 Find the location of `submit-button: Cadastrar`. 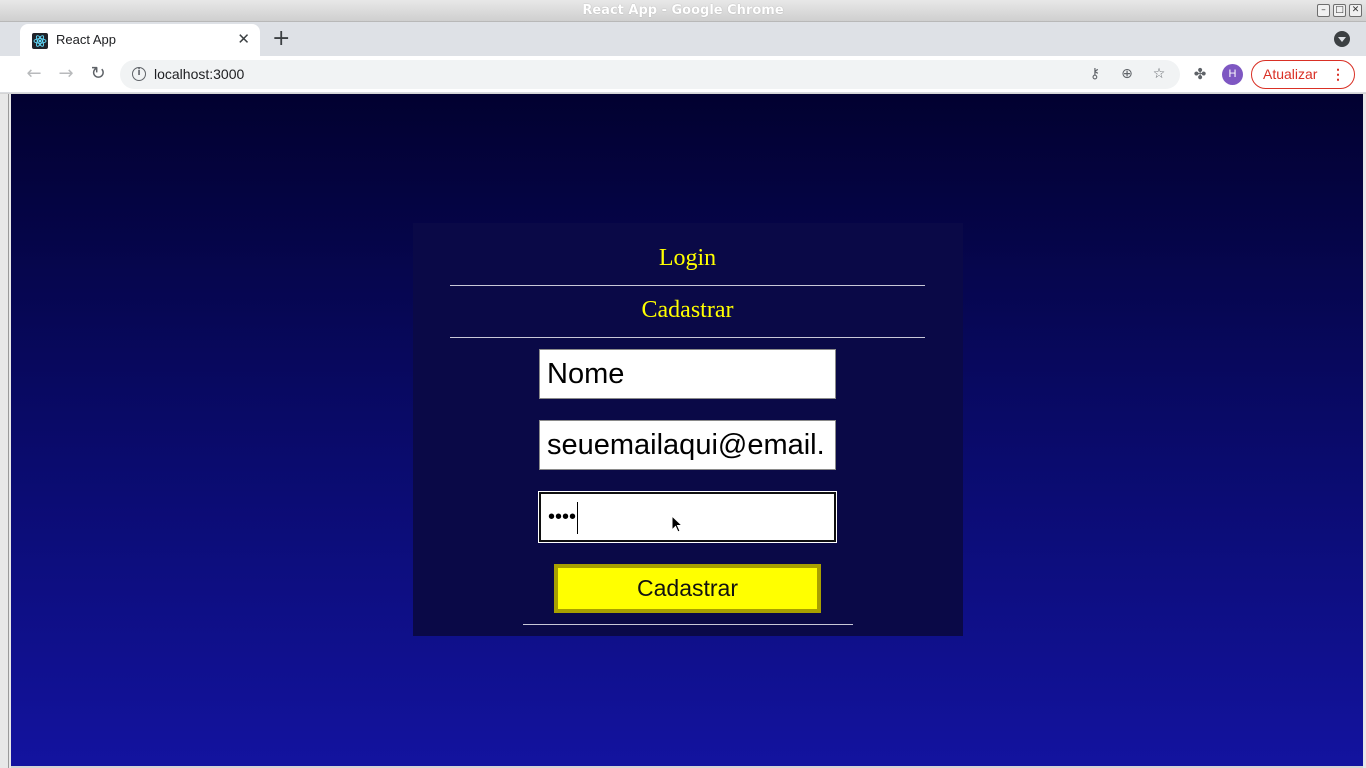

submit-button: Cadastrar is located at coordinates (687, 588).